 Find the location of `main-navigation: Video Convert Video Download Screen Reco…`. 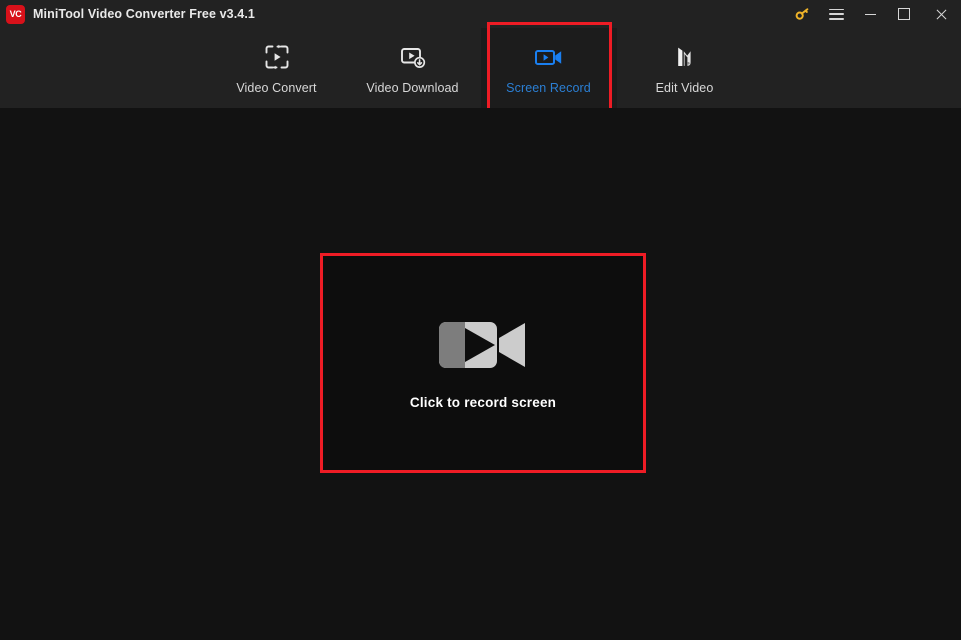

main-navigation: Video Convert Video Download Screen Reco… is located at coordinates (480, 68).